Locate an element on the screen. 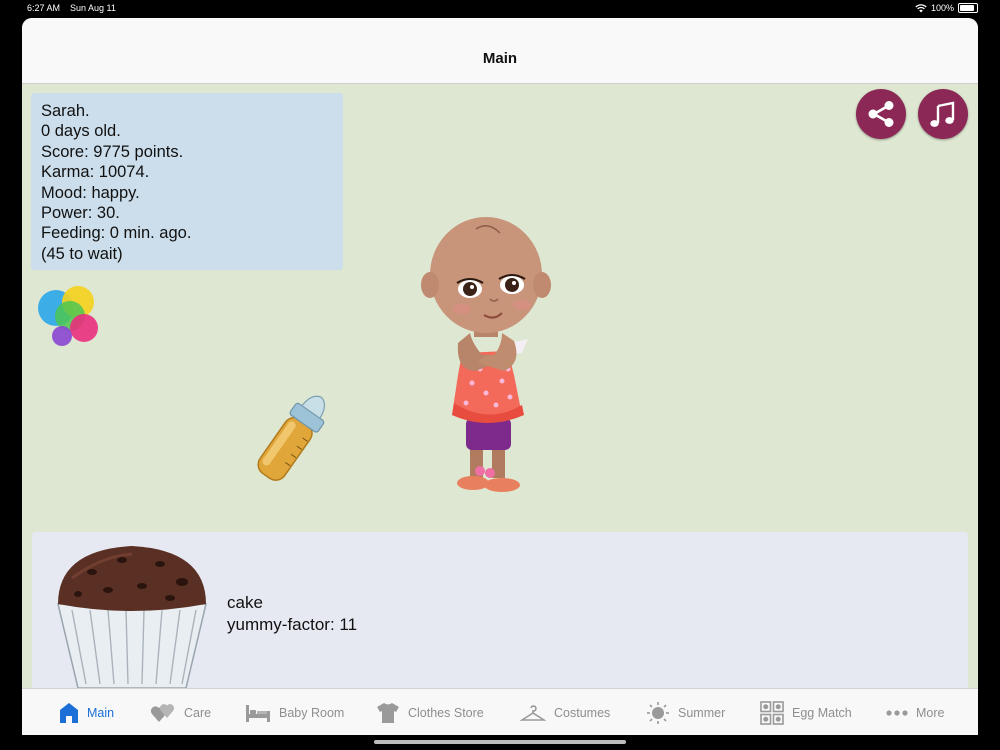 This screenshot has height=750, width=1000. tab-label: Care is located at coordinates (198, 712).